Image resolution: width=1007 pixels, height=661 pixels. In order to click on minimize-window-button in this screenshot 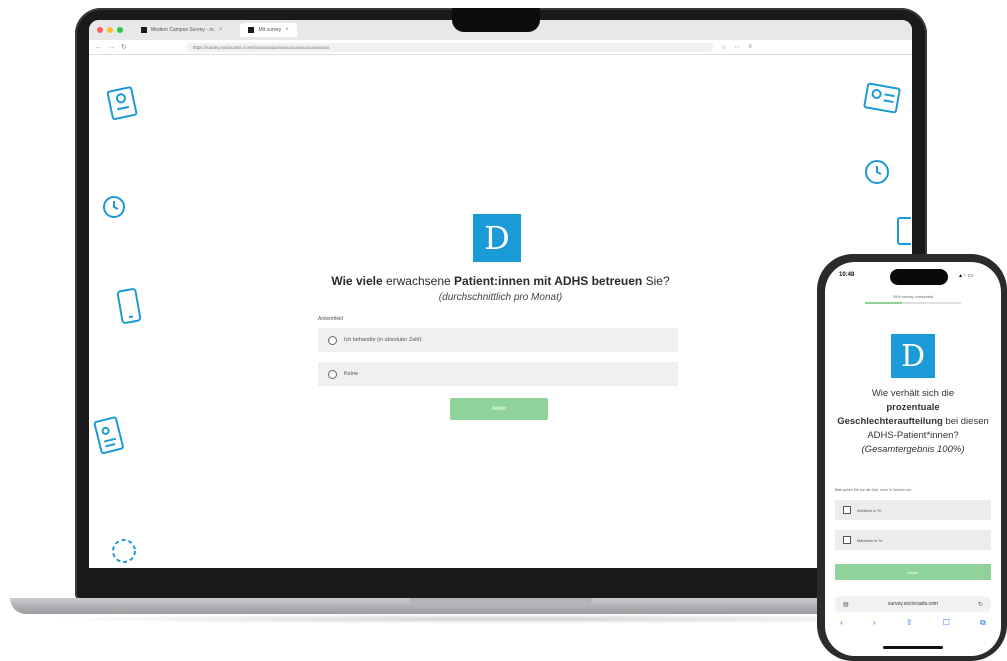, I will do `click(110, 30)`.